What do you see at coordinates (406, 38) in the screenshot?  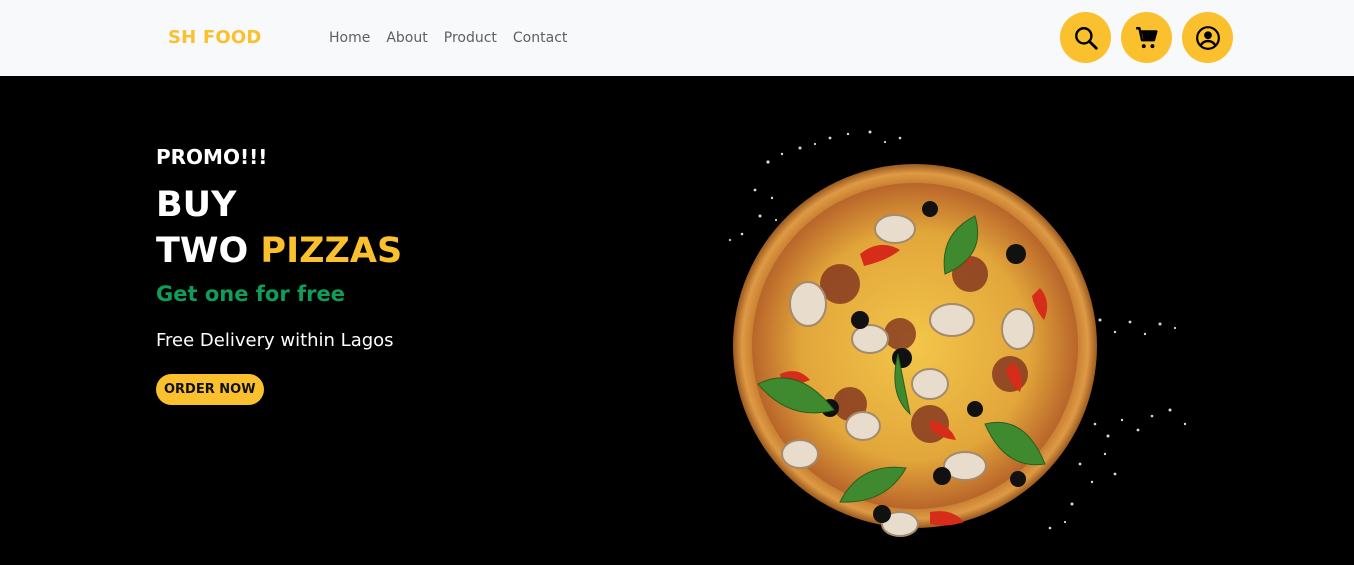 I see `nav-link-about: About` at bounding box center [406, 38].